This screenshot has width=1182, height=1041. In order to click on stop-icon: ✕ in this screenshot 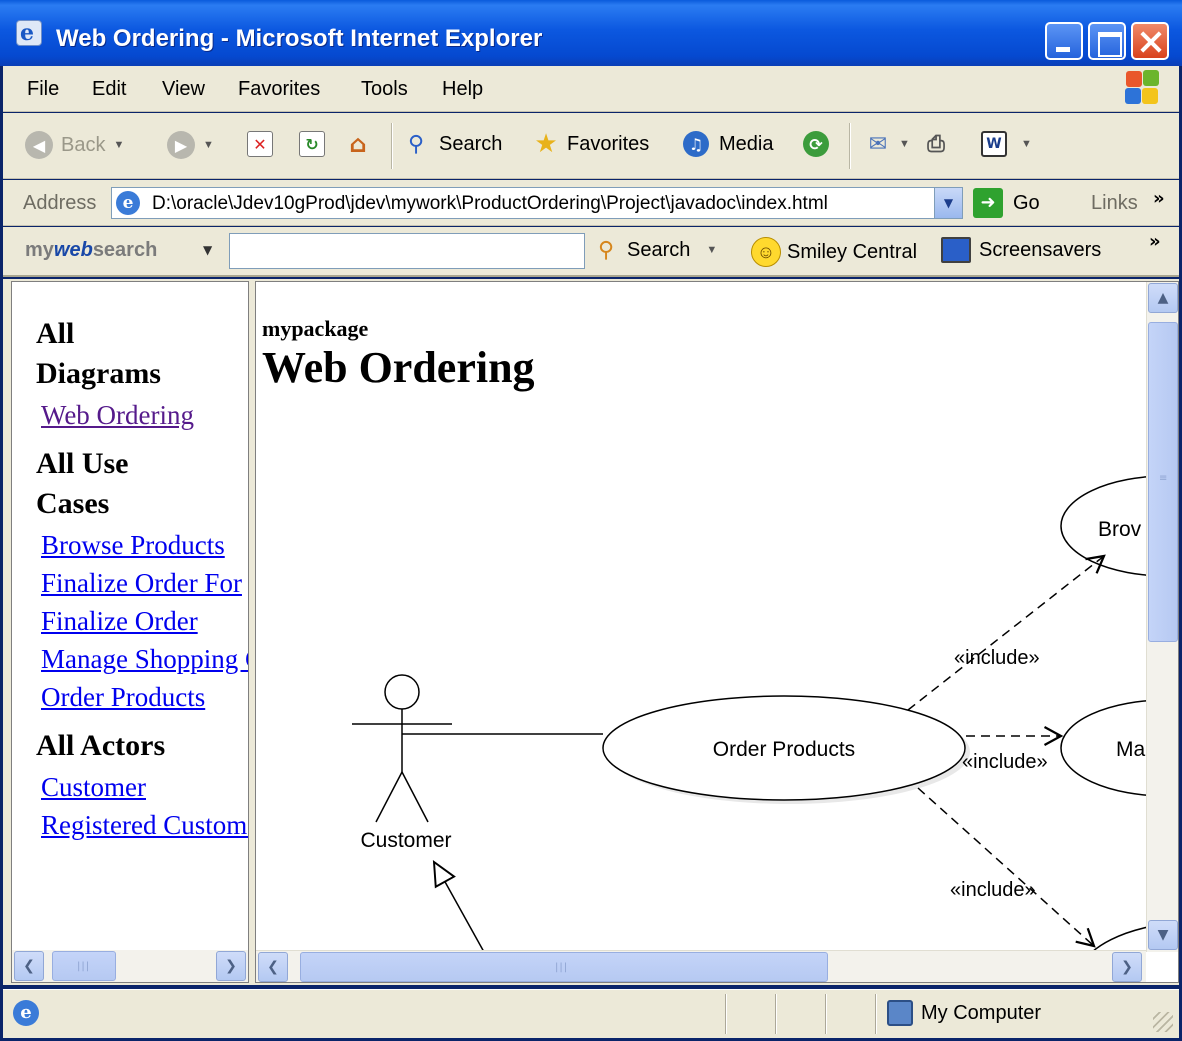, I will do `click(260, 144)`.